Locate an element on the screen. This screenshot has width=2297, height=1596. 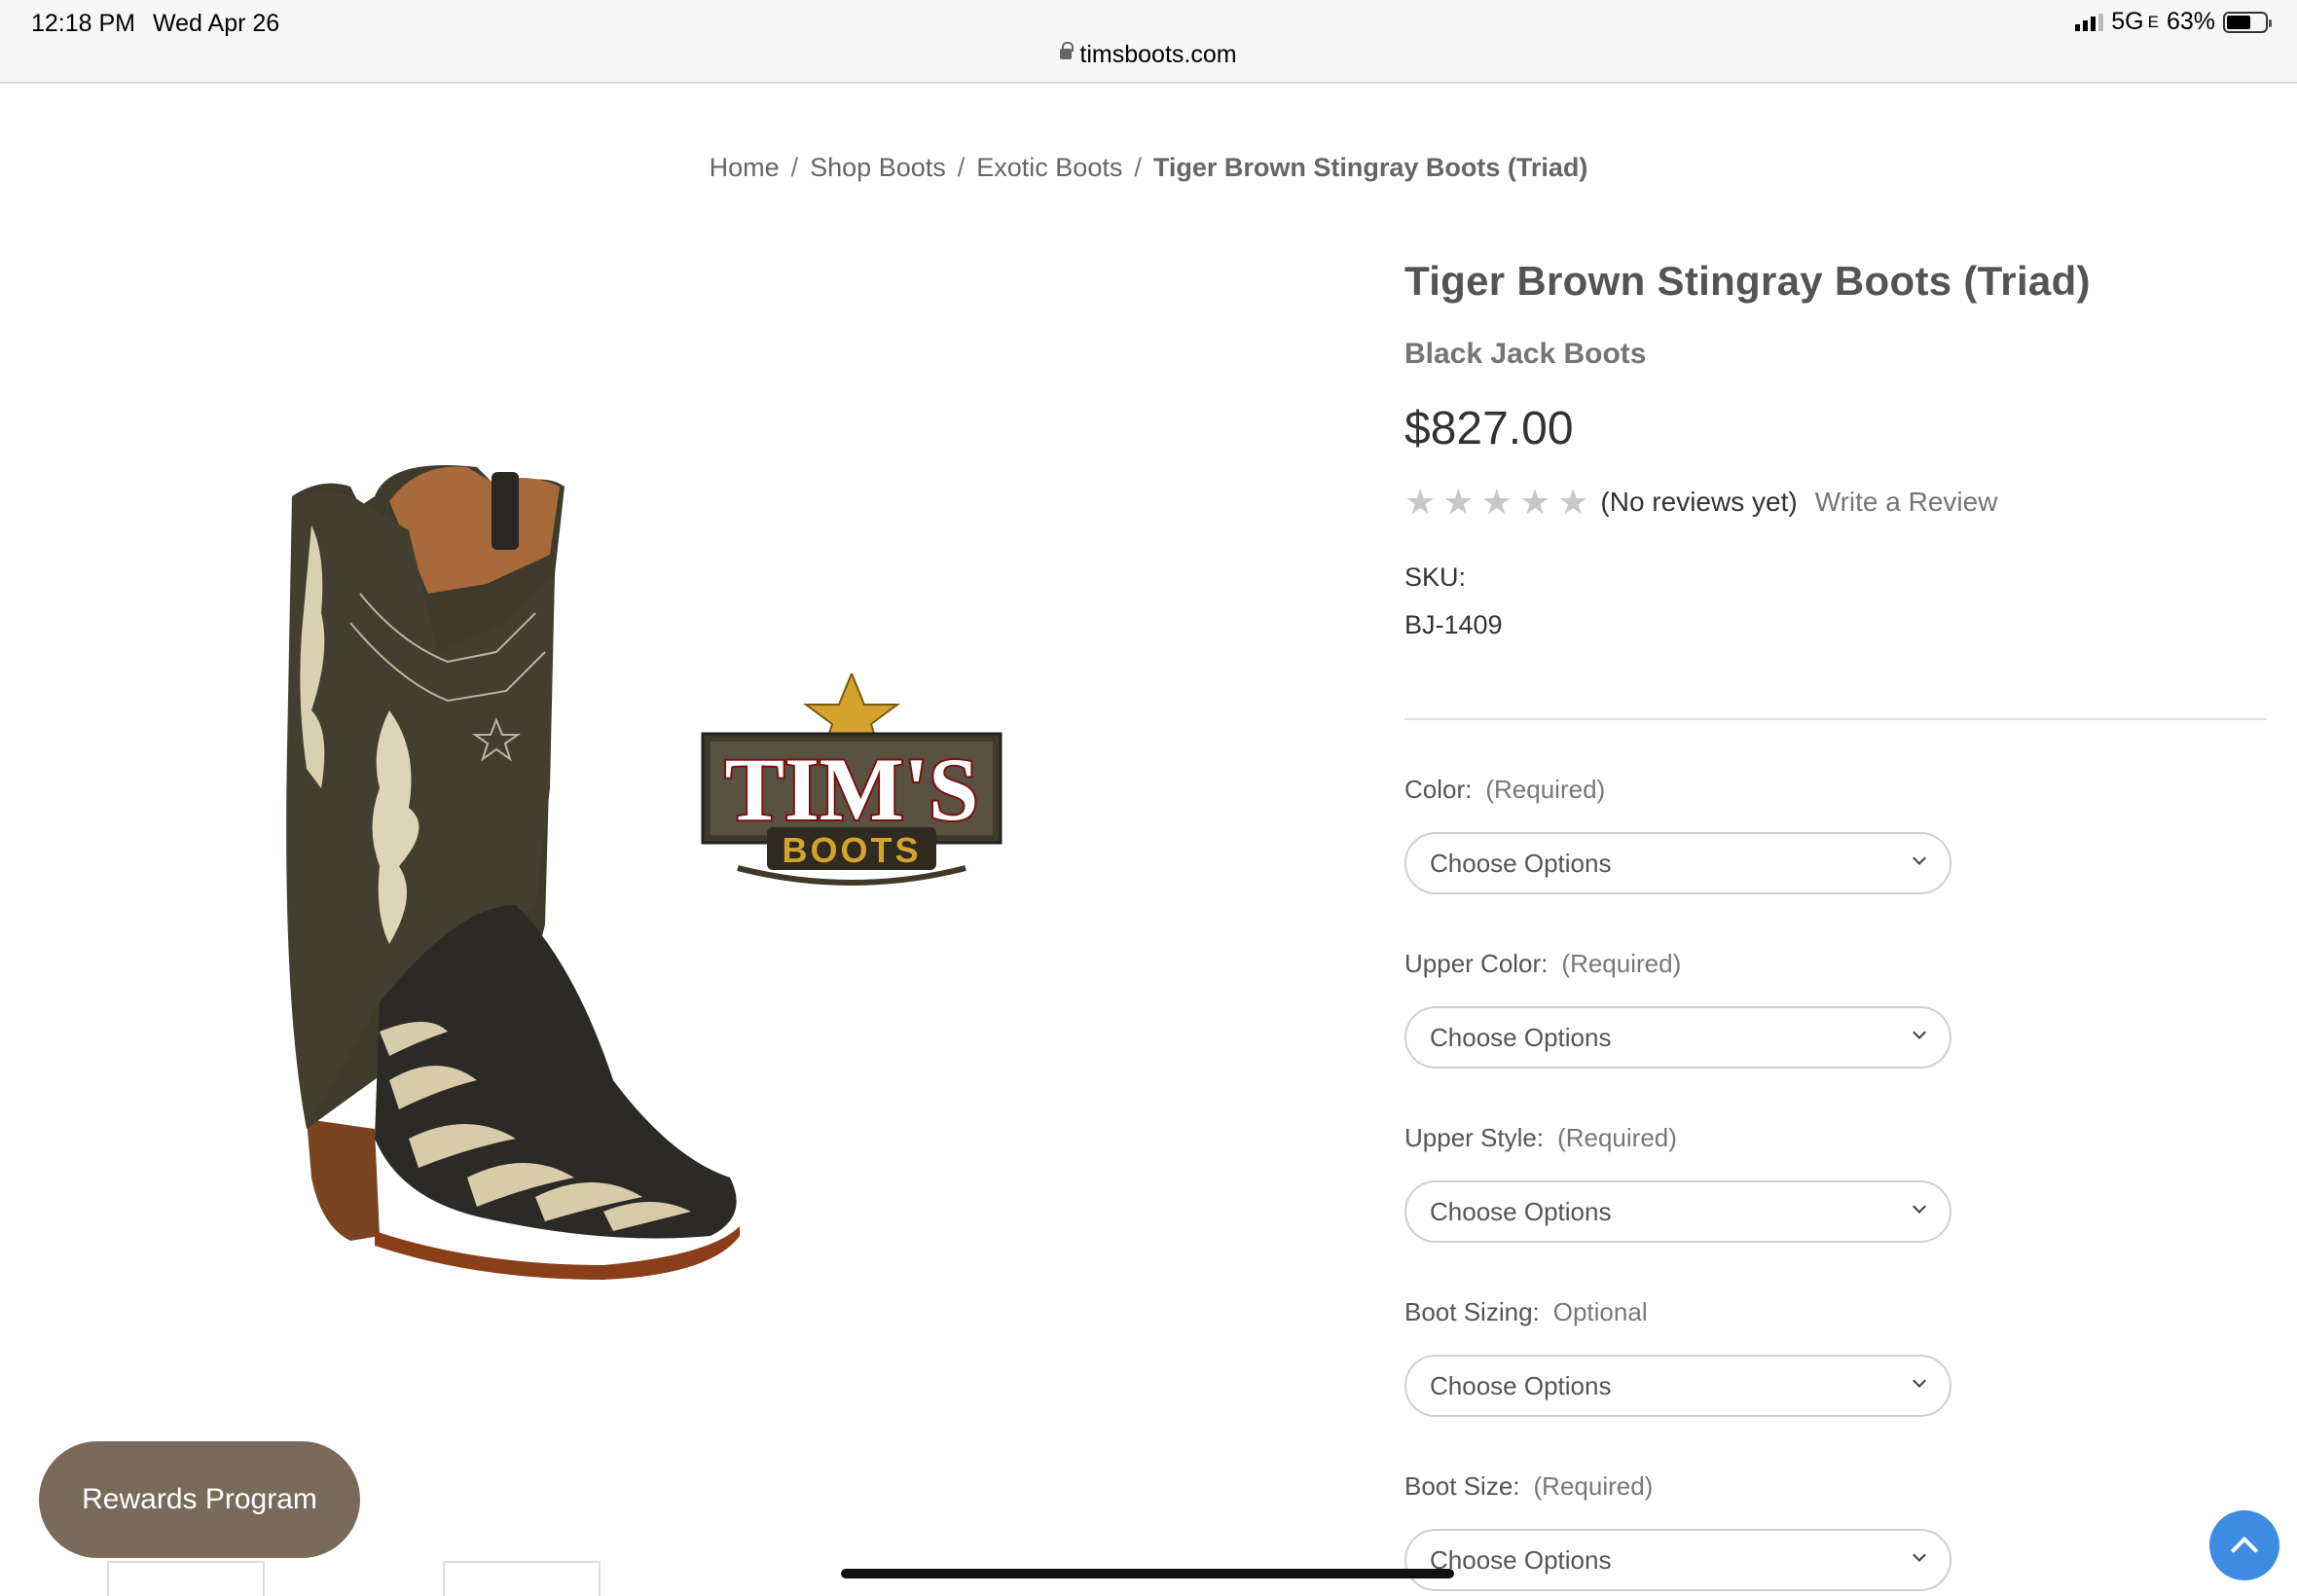
option-boot-size: Boot Size: (Required) Choose Options is located at coordinates (1837, 1531).